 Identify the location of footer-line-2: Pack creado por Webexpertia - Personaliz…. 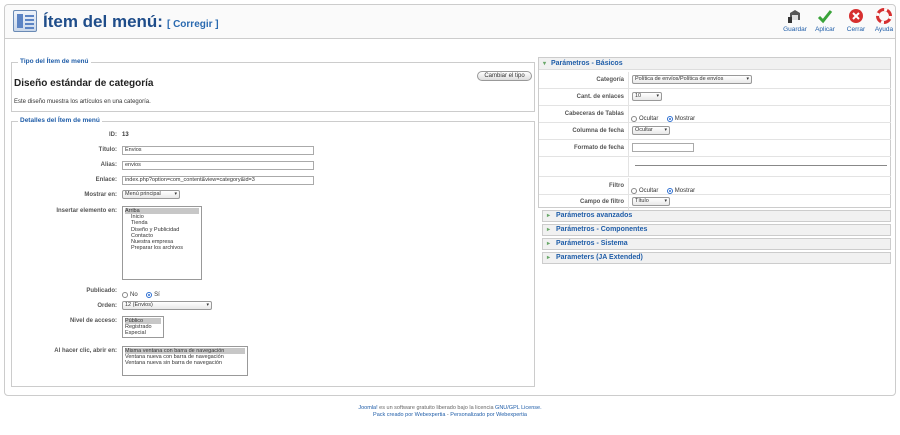
(450, 415).